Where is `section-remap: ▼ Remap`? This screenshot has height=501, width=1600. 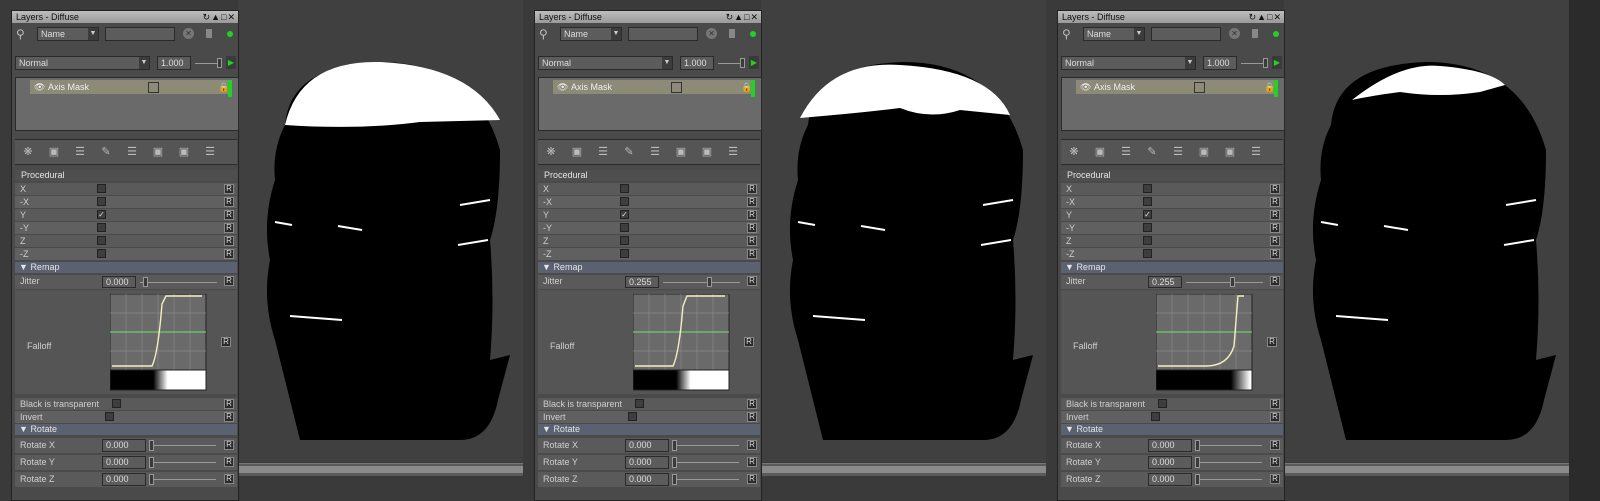
section-remap: ▼ Remap is located at coordinates (649, 267).